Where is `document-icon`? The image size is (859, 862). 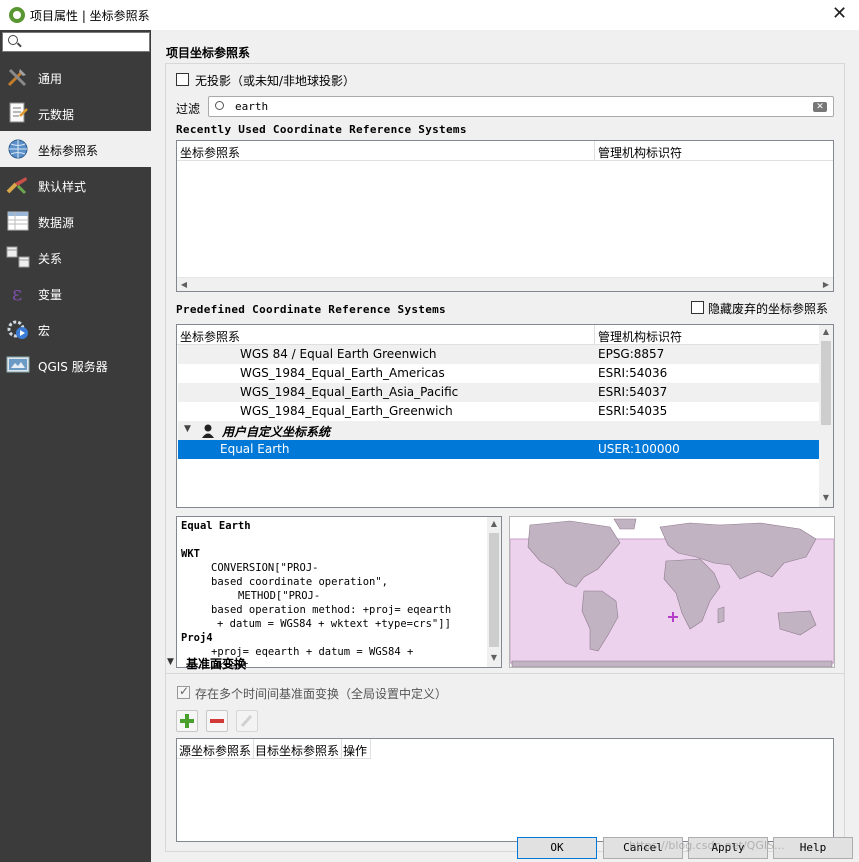 document-icon is located at coordinates (18, 112).